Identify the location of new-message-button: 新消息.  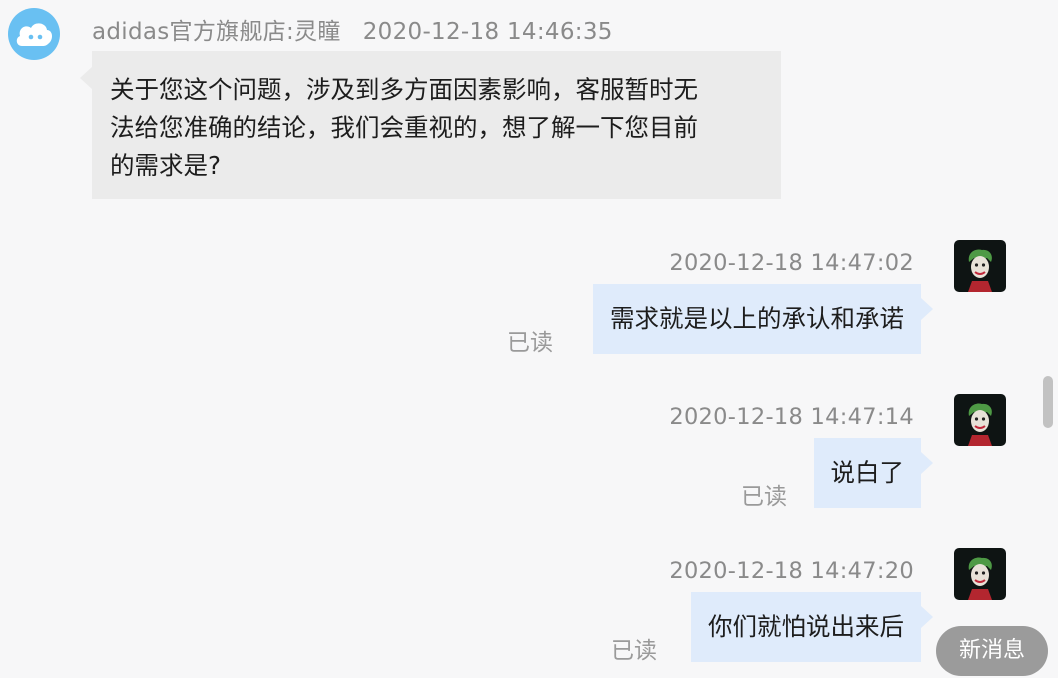
(992, 651).